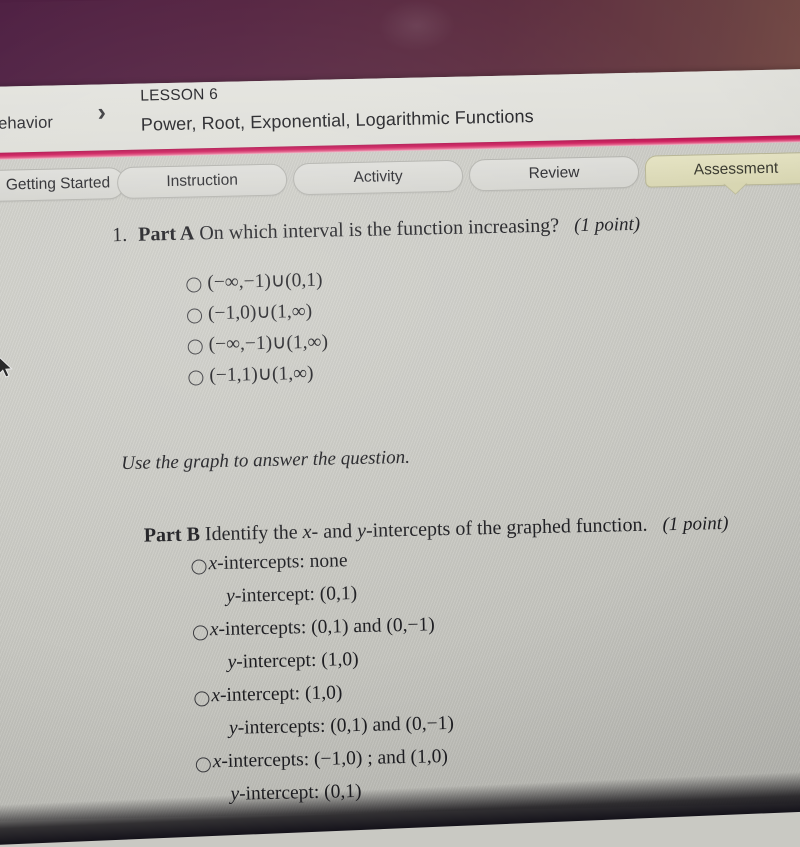 This screenshot has height=847, width=800. I want to click on part-a-points: (1 point), so click(607, 225).